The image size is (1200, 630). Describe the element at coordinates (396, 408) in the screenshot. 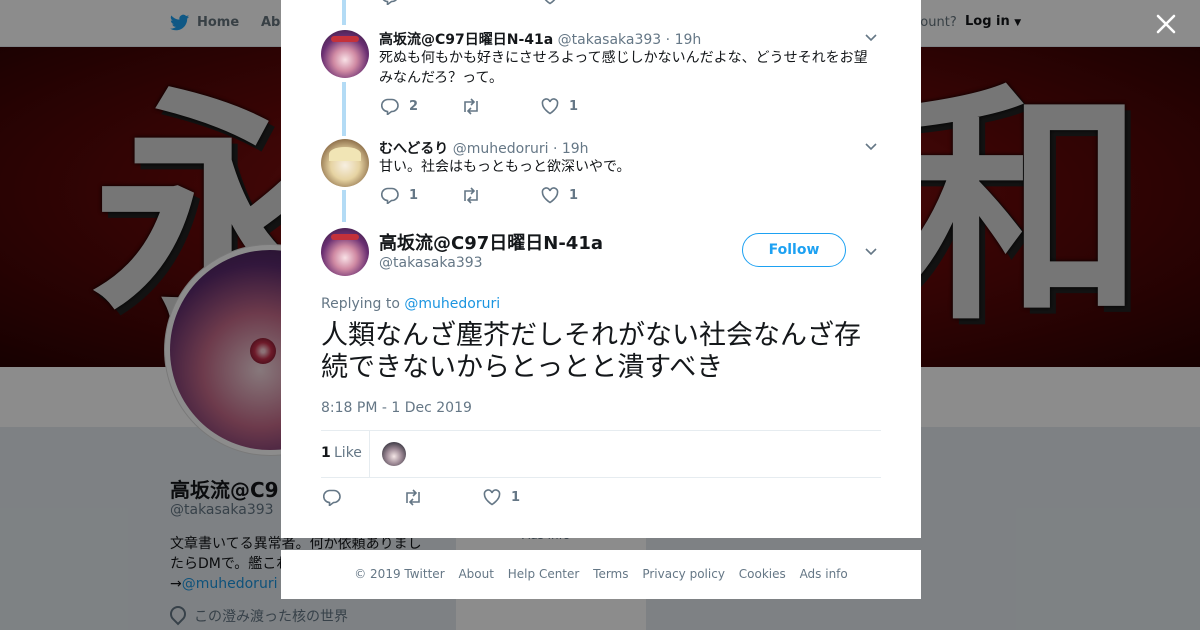

I see `main-tweet-timestamp: 8:18 PM - 1 Dec 2019` at that location.